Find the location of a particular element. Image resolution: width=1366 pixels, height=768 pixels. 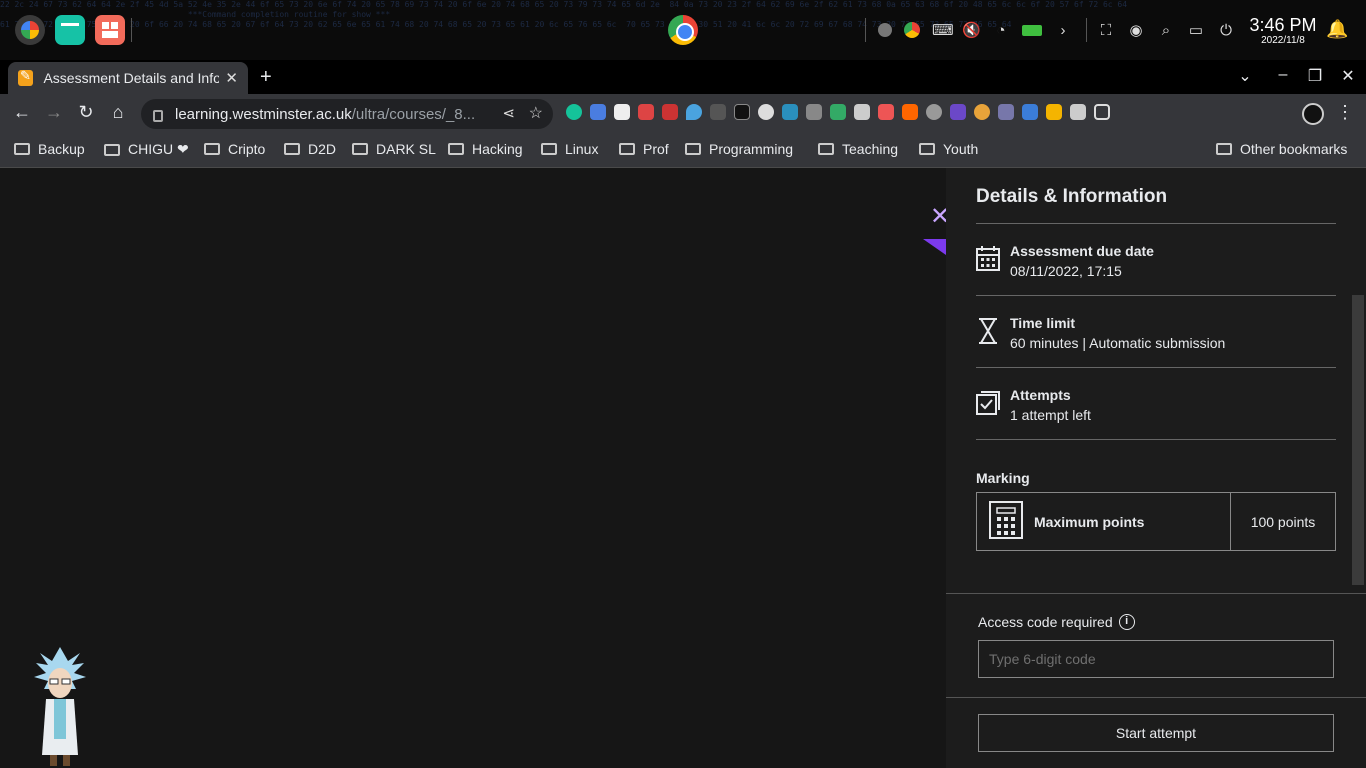

max-points-value: 100 points is located at coordinates (1283, 522).